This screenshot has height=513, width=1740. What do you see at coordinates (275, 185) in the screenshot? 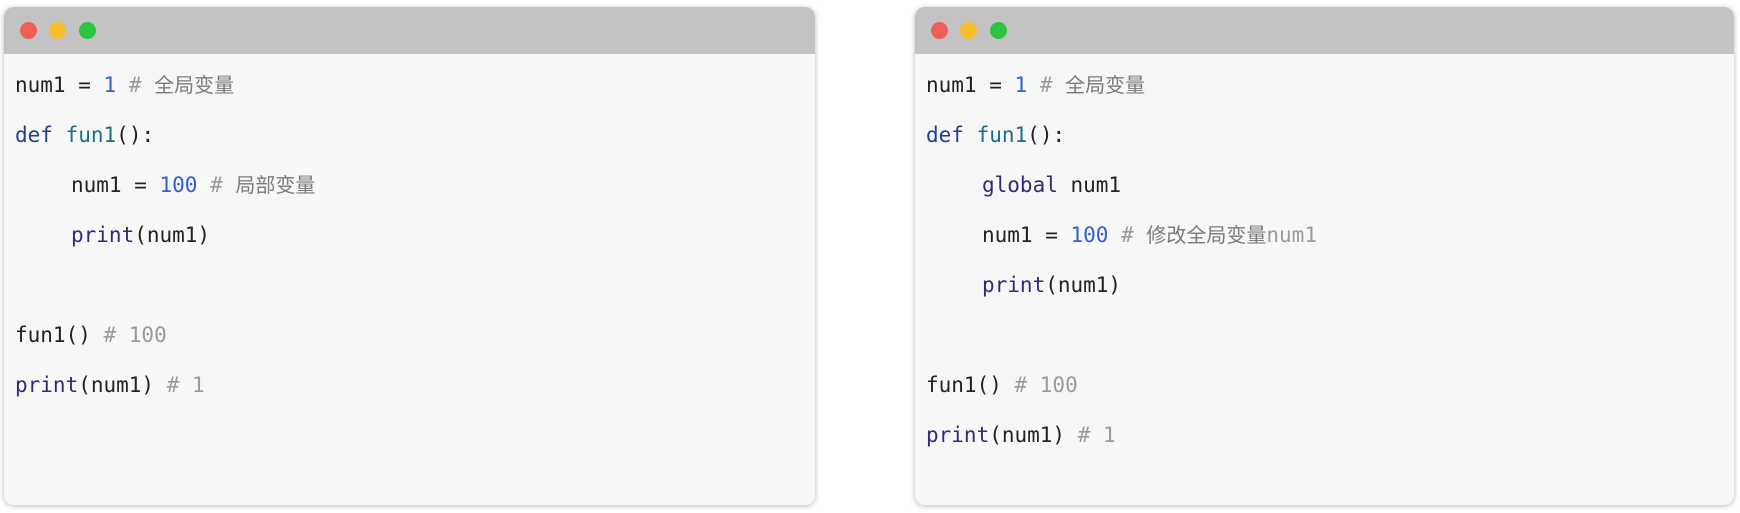
I see `comment-text: 局部变量` at bounding box center [275, 185].